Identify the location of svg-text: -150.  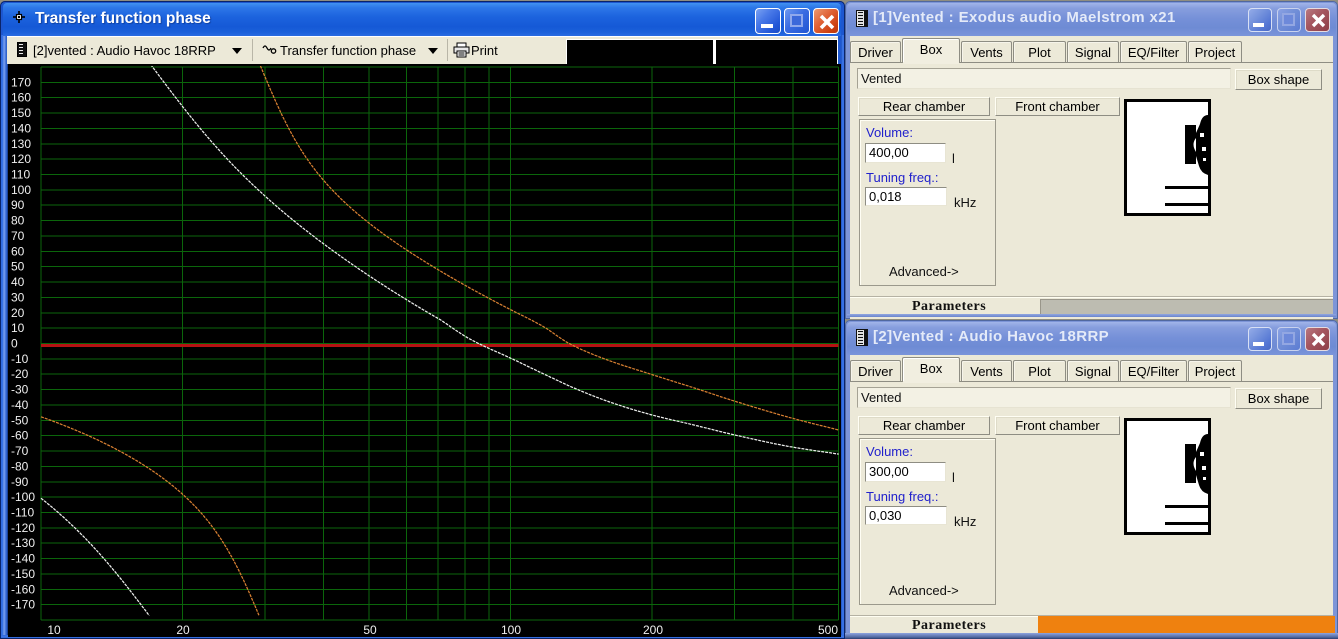
(23, 574).